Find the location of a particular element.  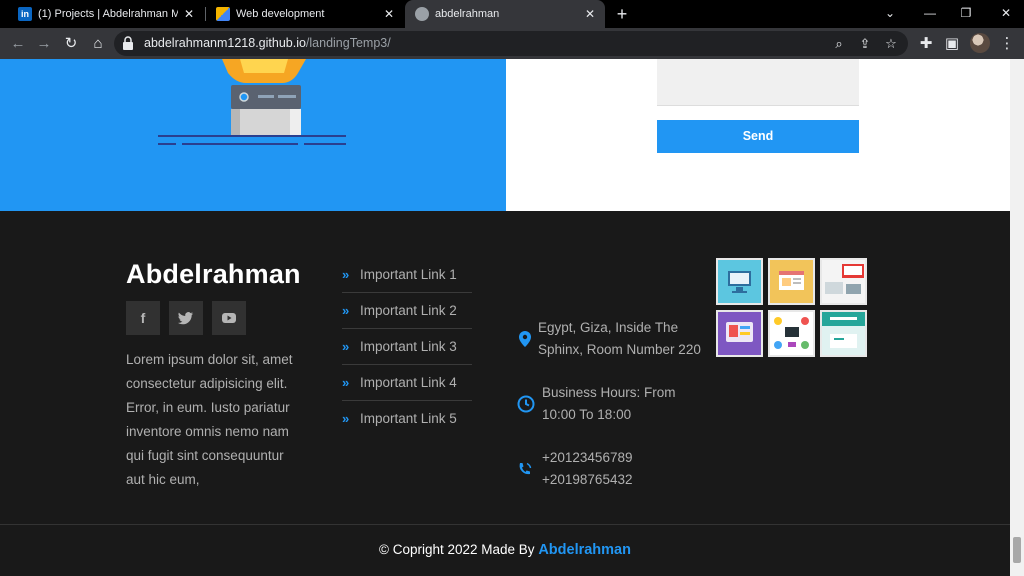

address-line-1: Egypt, Giza, Inside The is located at coordinates (608, 327).